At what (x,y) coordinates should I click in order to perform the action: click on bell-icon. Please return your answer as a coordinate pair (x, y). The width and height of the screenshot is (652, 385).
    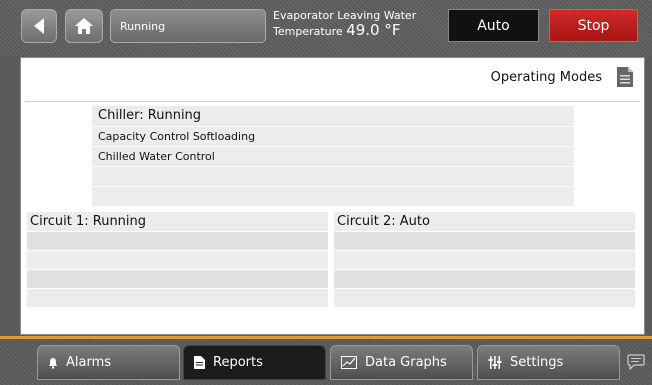
    Looking at the image, I should click on (53, 363).